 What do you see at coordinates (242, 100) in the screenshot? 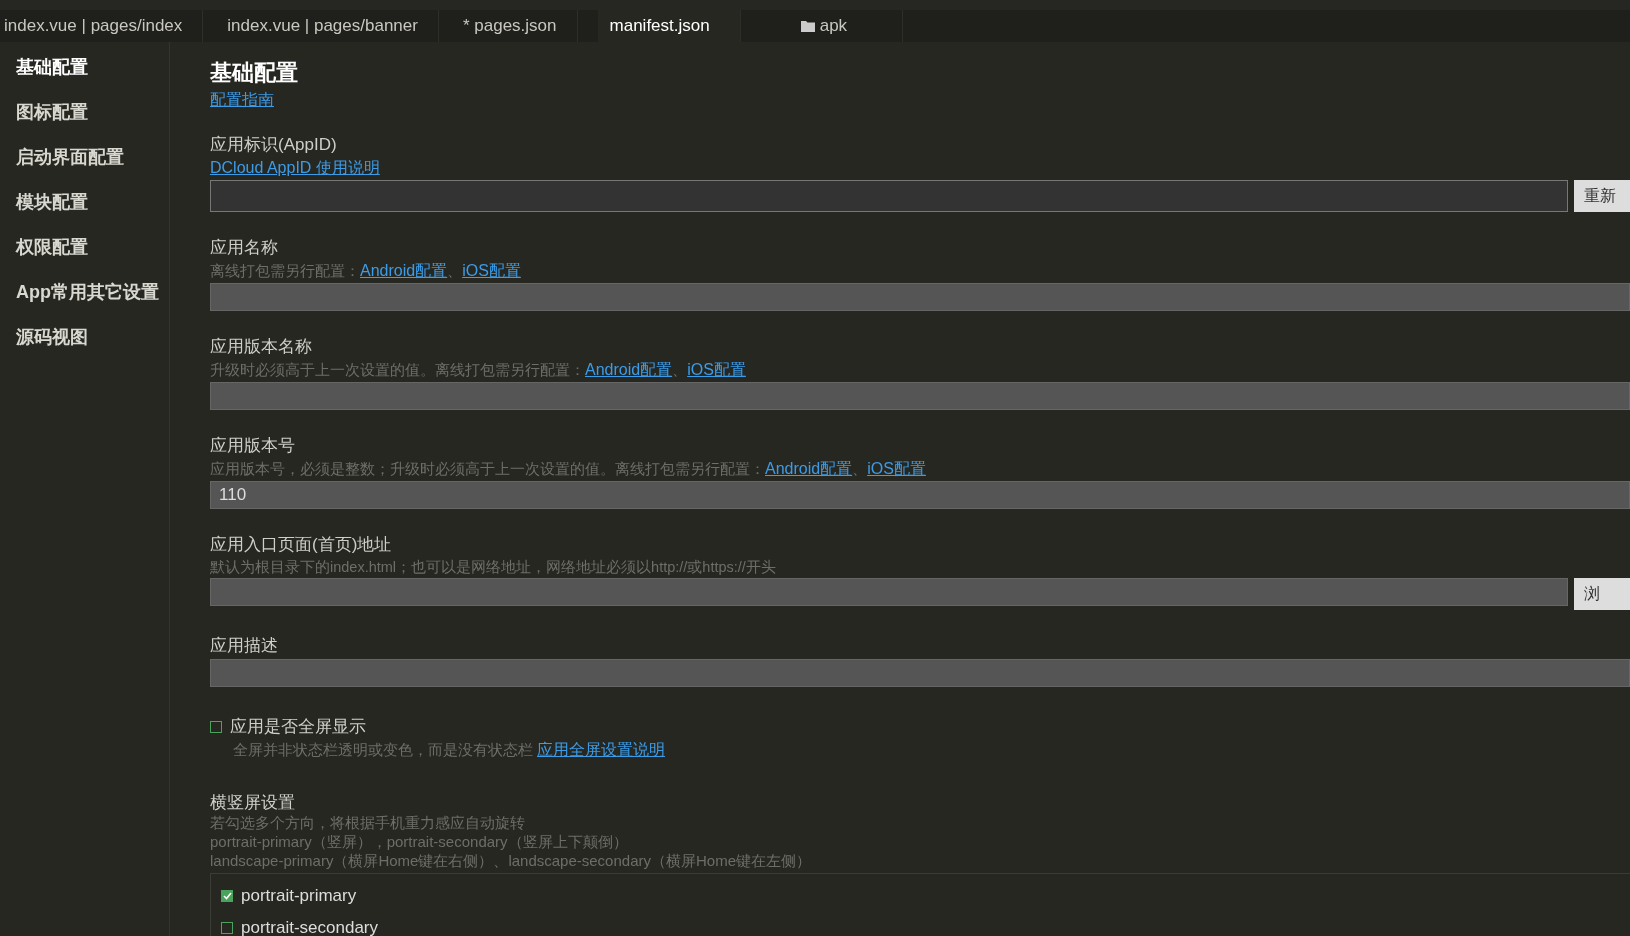
I see `guide-link: 配置指南` at bounding box center [242, 100].